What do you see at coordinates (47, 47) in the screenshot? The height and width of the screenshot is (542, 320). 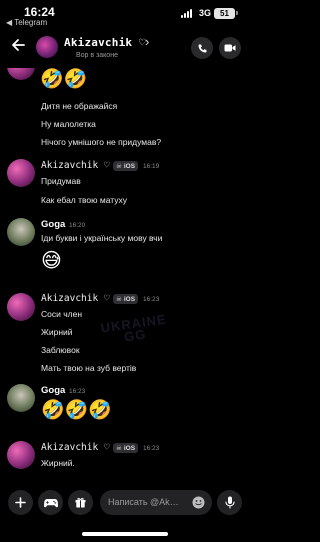 I see `contact-avatar` at bounding box center [47, 47].